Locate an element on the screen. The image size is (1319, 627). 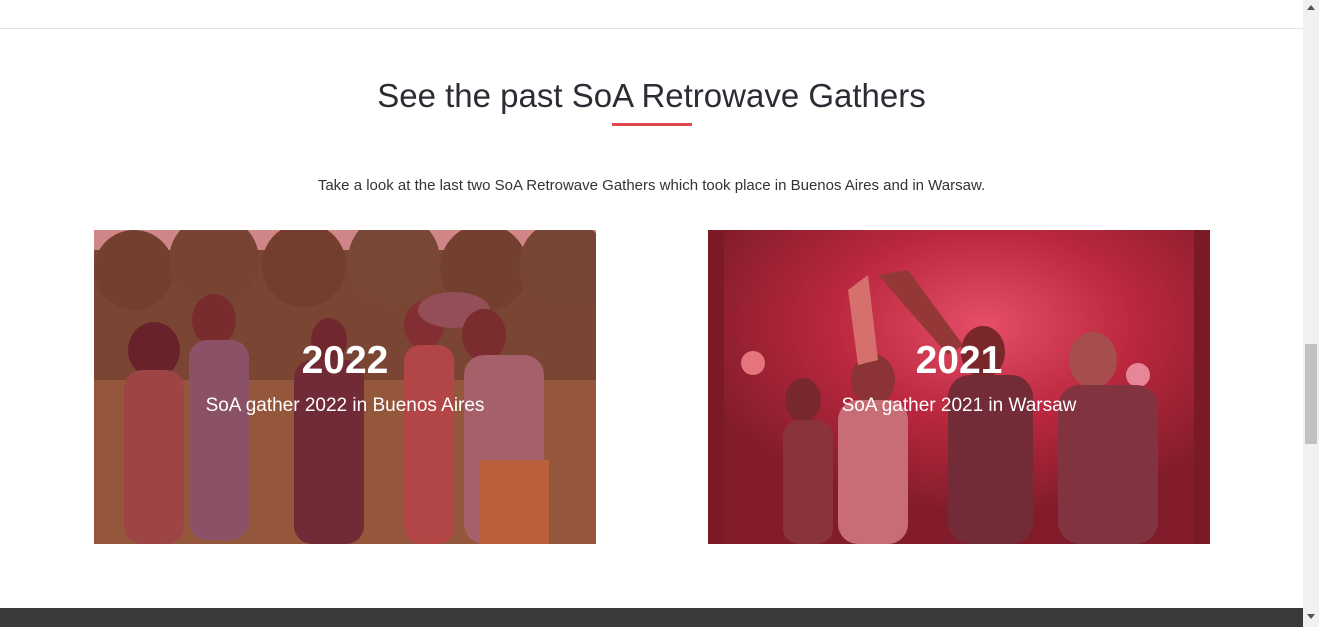
scrollbar-thumb is located at coordinates (1311, 394).